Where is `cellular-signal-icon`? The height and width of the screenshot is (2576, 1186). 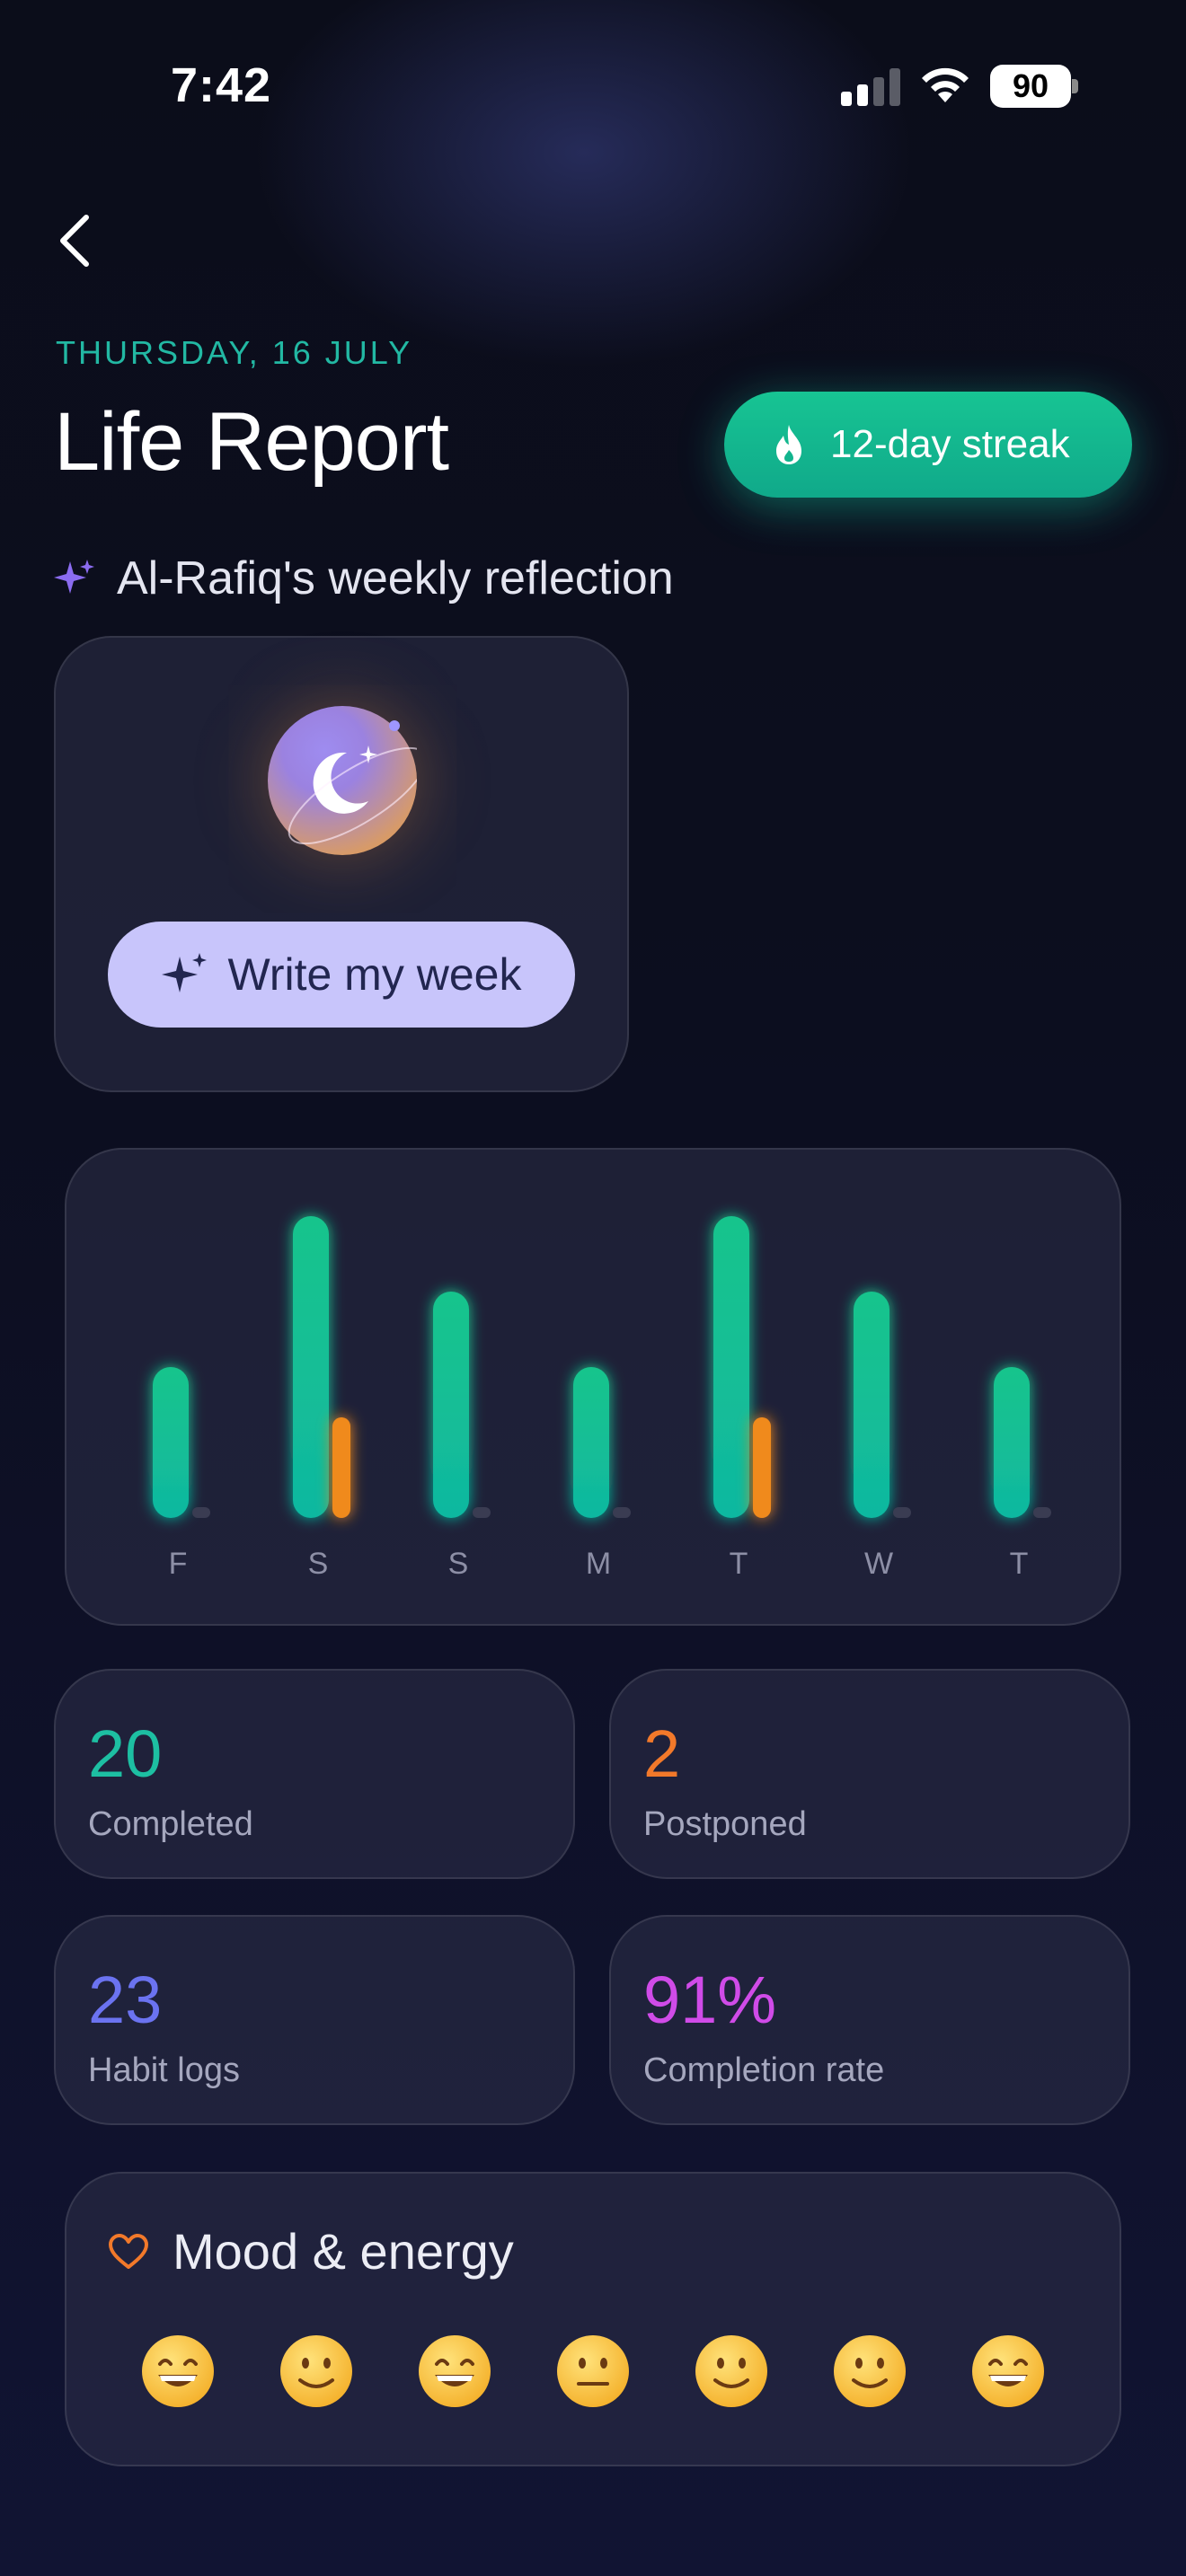
cellular-signal-icon is located at coordinates (870, 86).